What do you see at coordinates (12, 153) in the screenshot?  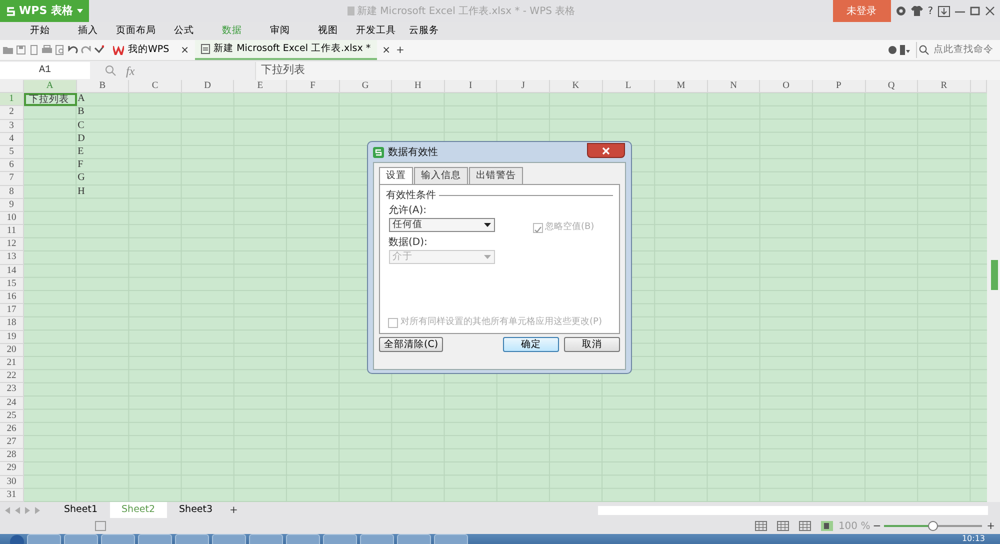 I see `row-header: 5` at bounding box center [12, 153].